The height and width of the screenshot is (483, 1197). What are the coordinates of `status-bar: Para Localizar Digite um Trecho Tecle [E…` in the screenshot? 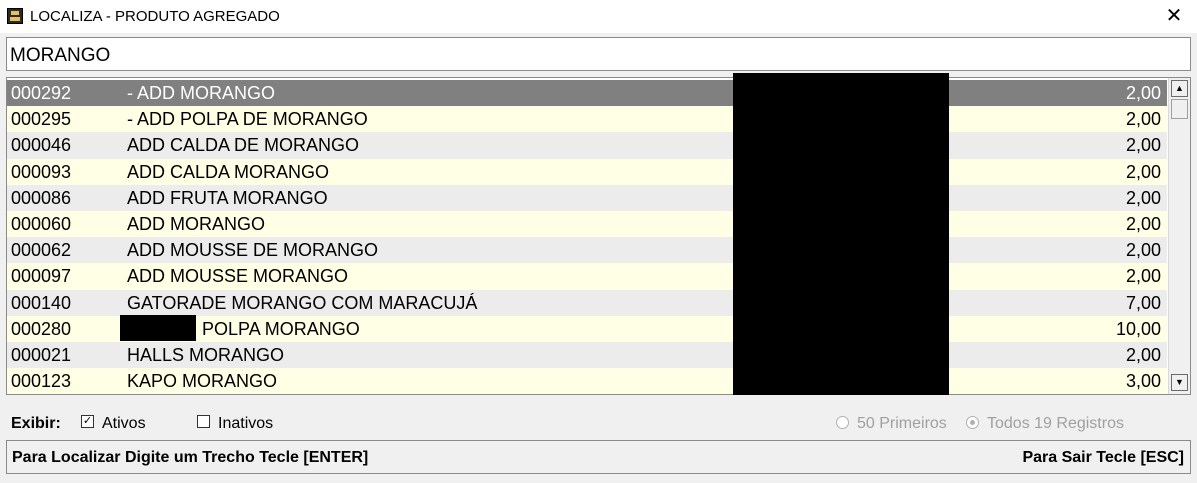 It's located at (598, 457).